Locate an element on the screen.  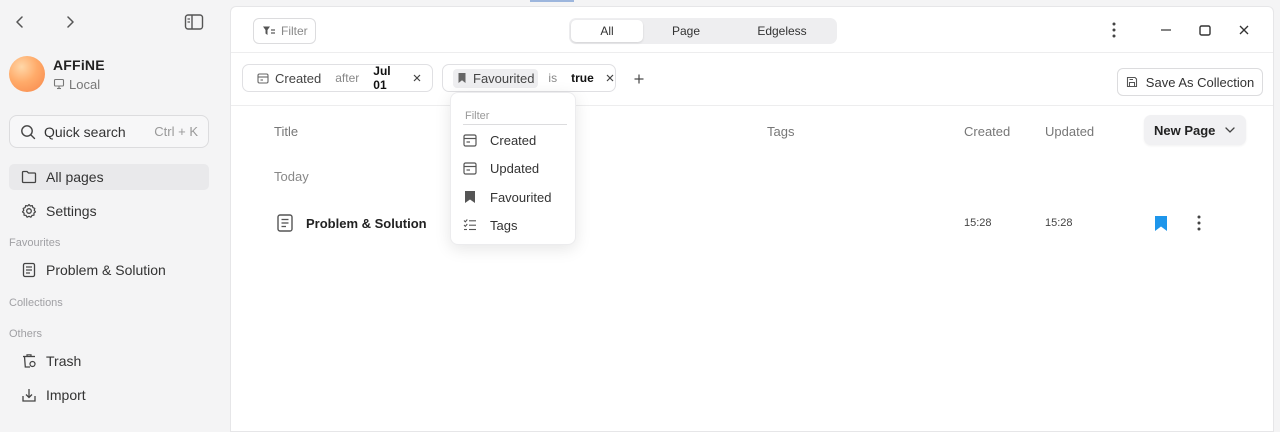
chevron-right-icon is located at coordinates (70, 22).